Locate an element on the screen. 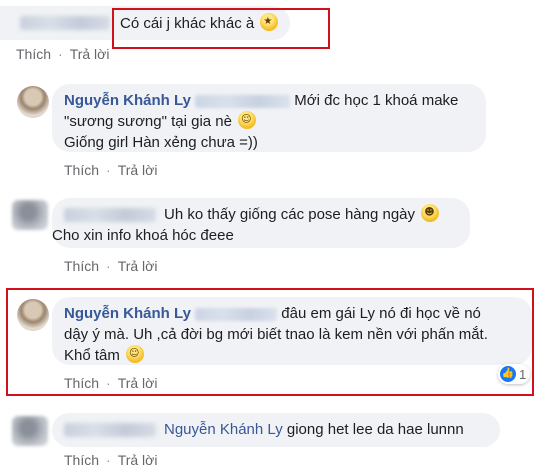 This screenshot has width=538, height=468. grinning-emoji-icon: ☻ is located at coordinates (430, 213).